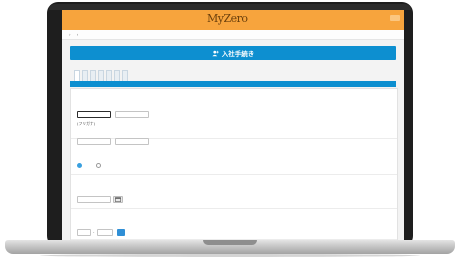 The height and width of the screenshot is (257, 460). I want to click on calendar-icon, so click(118, 199).